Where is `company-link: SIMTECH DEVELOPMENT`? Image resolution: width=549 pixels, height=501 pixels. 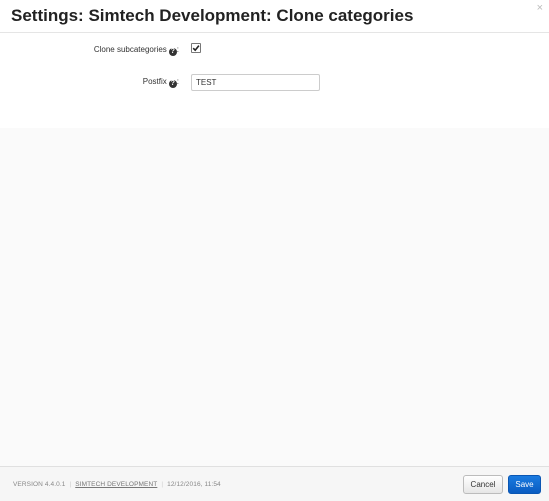 company-link: SIMTECH DEVELOPMENT is located at coordinates (116, 484).